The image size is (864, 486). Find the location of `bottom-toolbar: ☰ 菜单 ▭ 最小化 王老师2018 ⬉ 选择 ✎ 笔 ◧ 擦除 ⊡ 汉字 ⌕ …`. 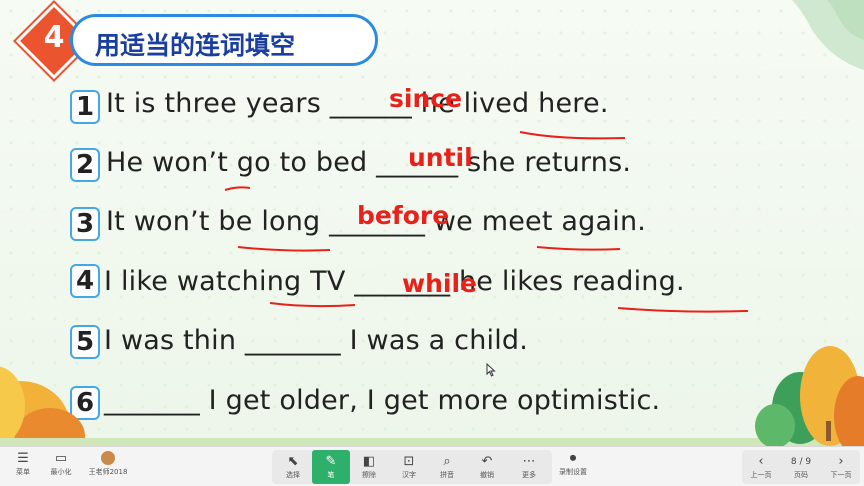

bottom-toolbar: ☰ 菜单 ▭ 最小化 王老师2018 ⬉ 选择 ✎ 笔 ◧ 擦除 ⊡ 汉字 ⌕ … is located at coordinates (432, 466).